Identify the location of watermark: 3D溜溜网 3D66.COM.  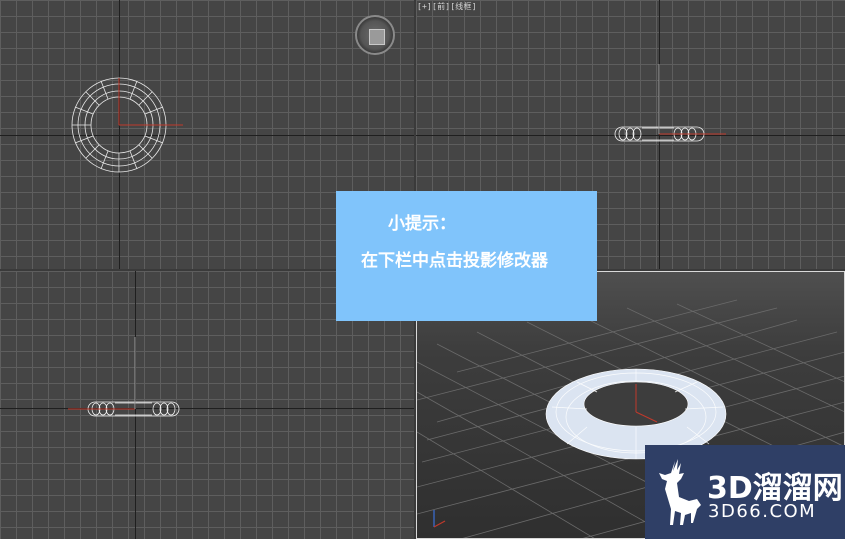
(745, 492).